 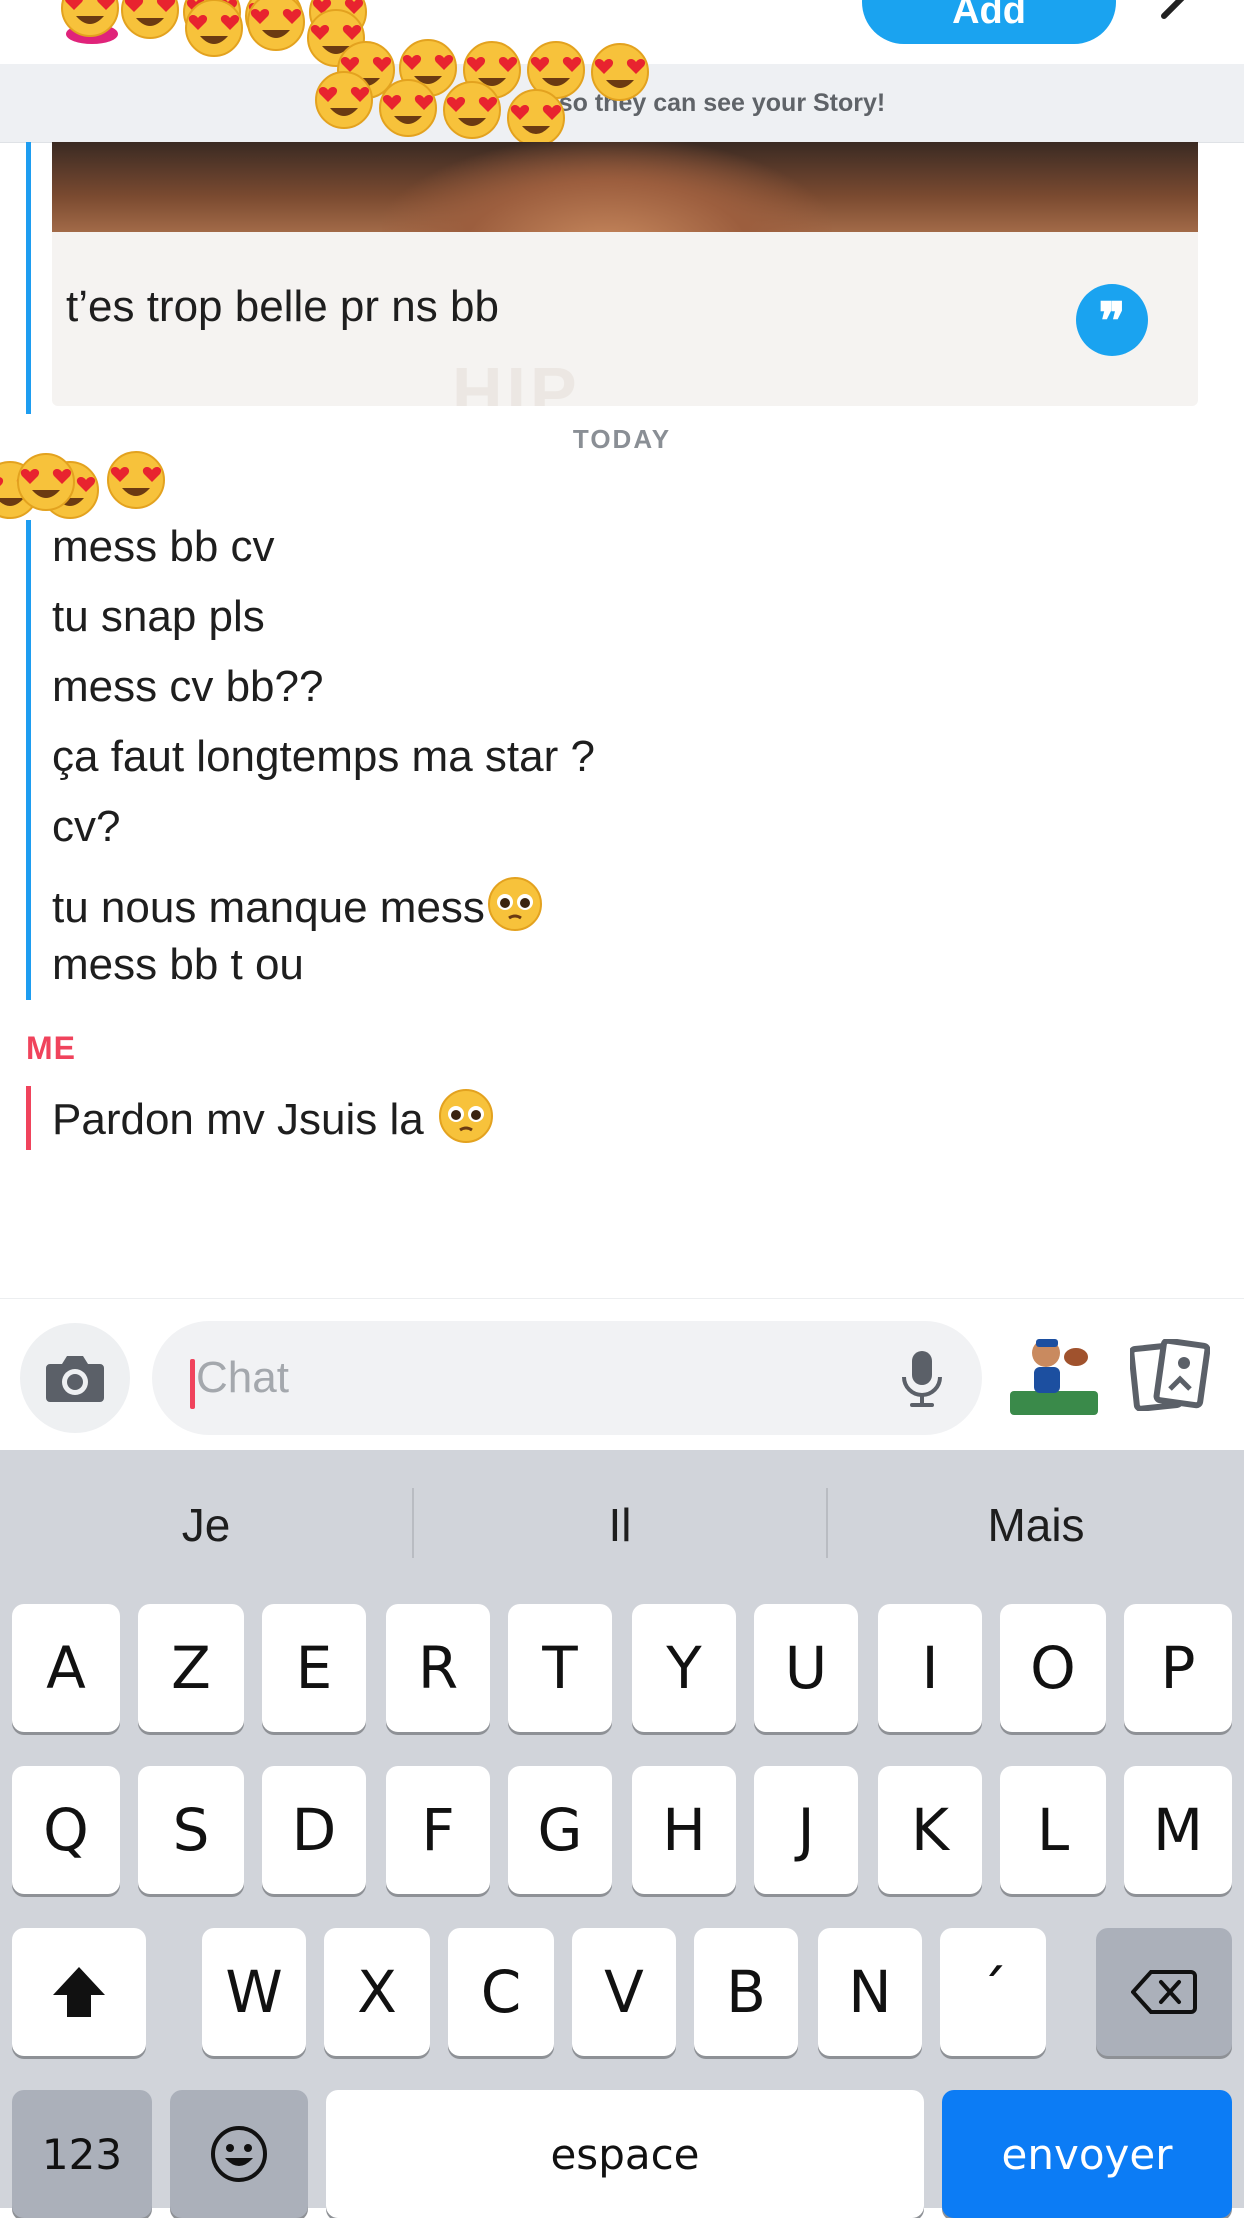 I want to click on key-w: W, so click(x=254, y=1992).